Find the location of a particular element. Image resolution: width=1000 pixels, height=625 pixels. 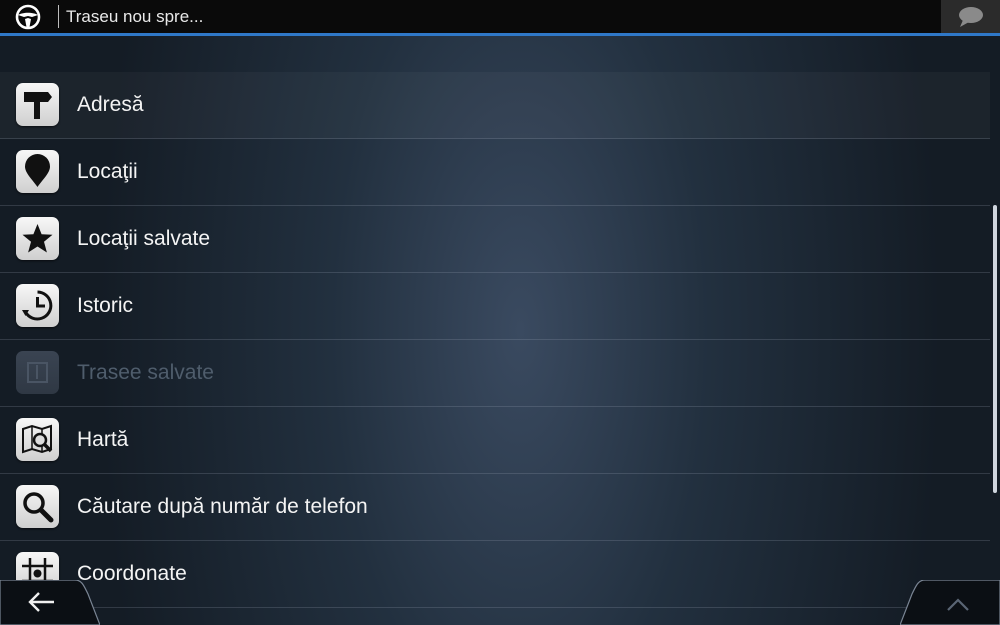

menu-item-label: Adresă is located at coordinates (110, 104).